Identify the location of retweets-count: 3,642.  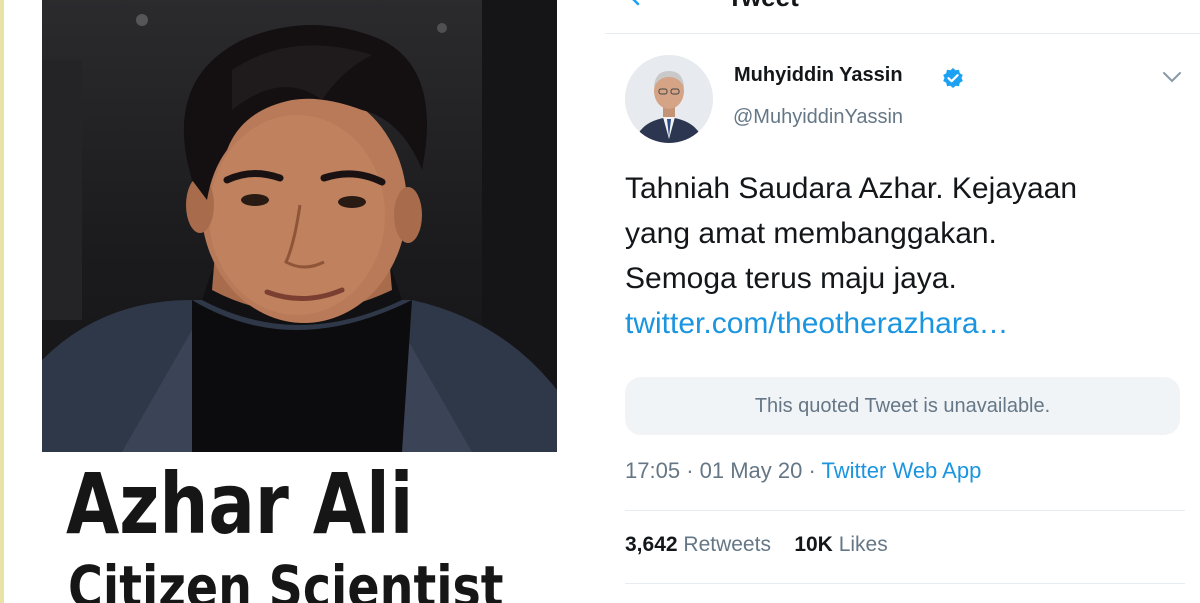
(651, 544).